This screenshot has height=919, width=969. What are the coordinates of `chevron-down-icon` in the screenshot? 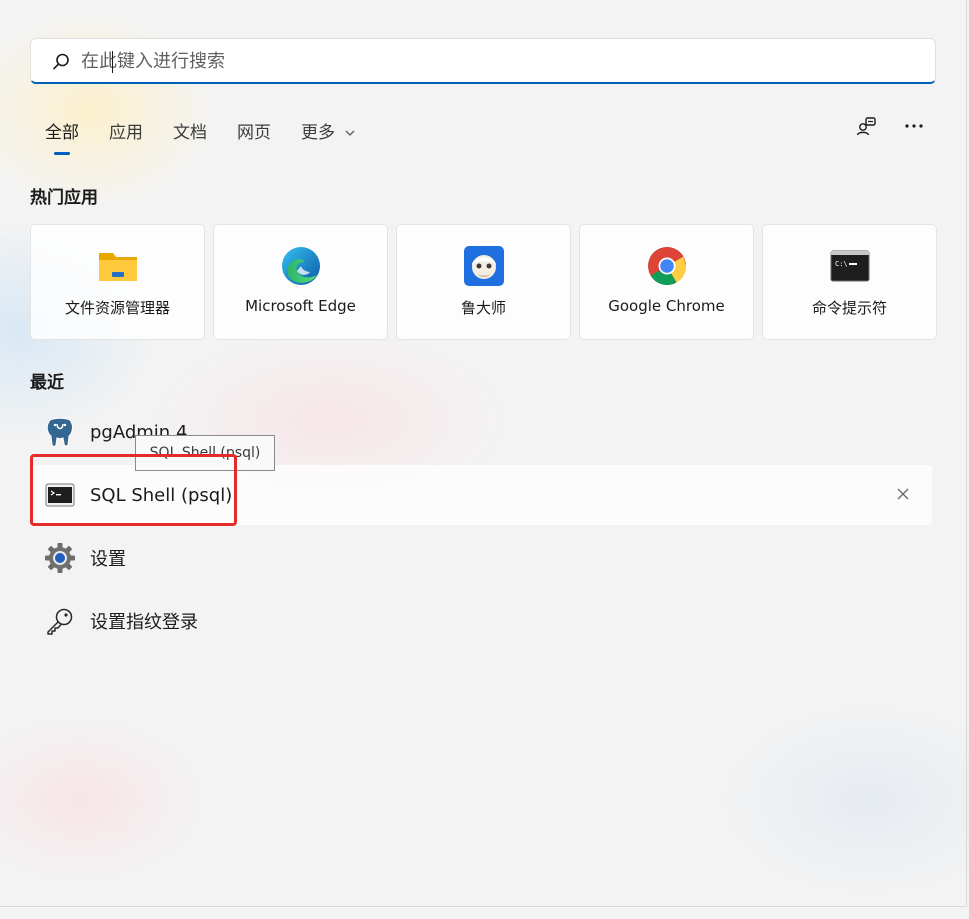 It's located at (350, 133).